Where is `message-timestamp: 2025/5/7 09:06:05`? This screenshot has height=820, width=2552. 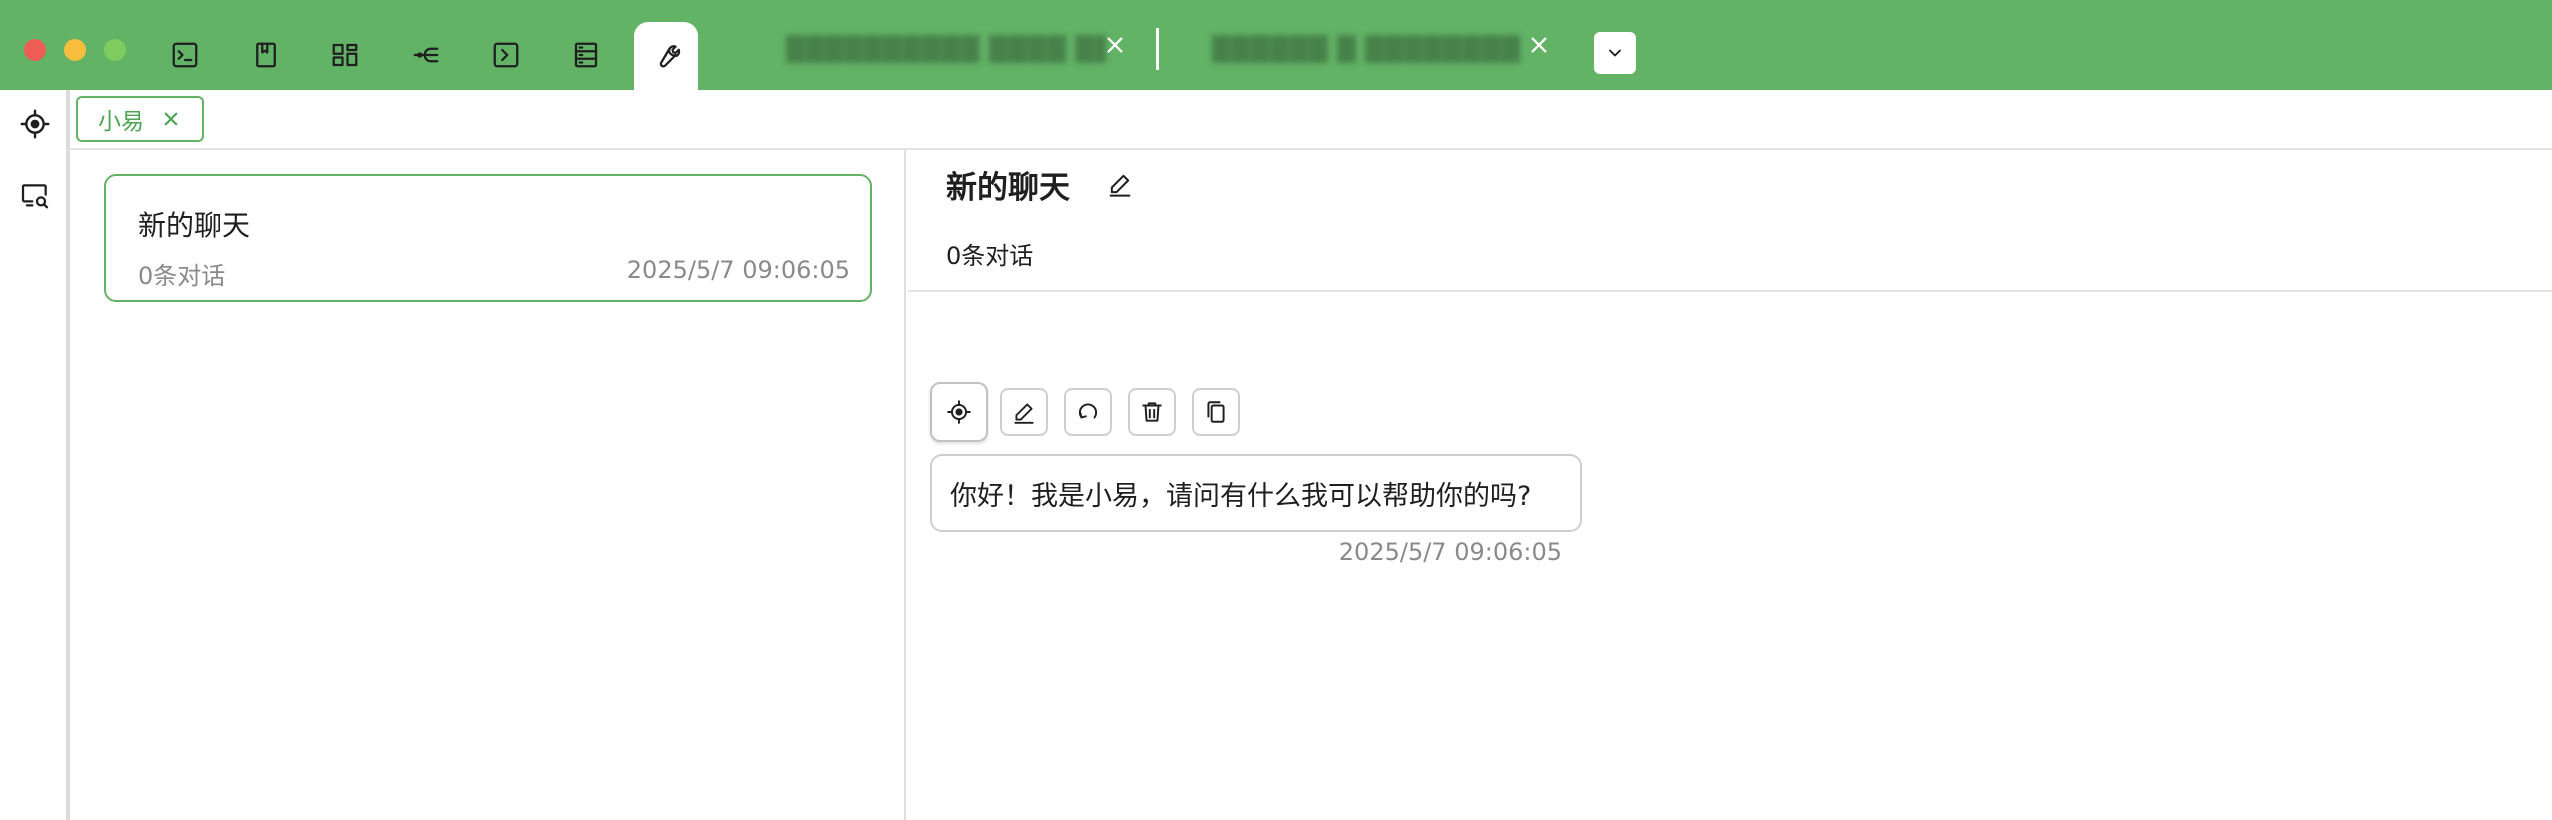
message-timestamp: 2025/5/7 09:06:05 is located at coordinates (1450, 552).